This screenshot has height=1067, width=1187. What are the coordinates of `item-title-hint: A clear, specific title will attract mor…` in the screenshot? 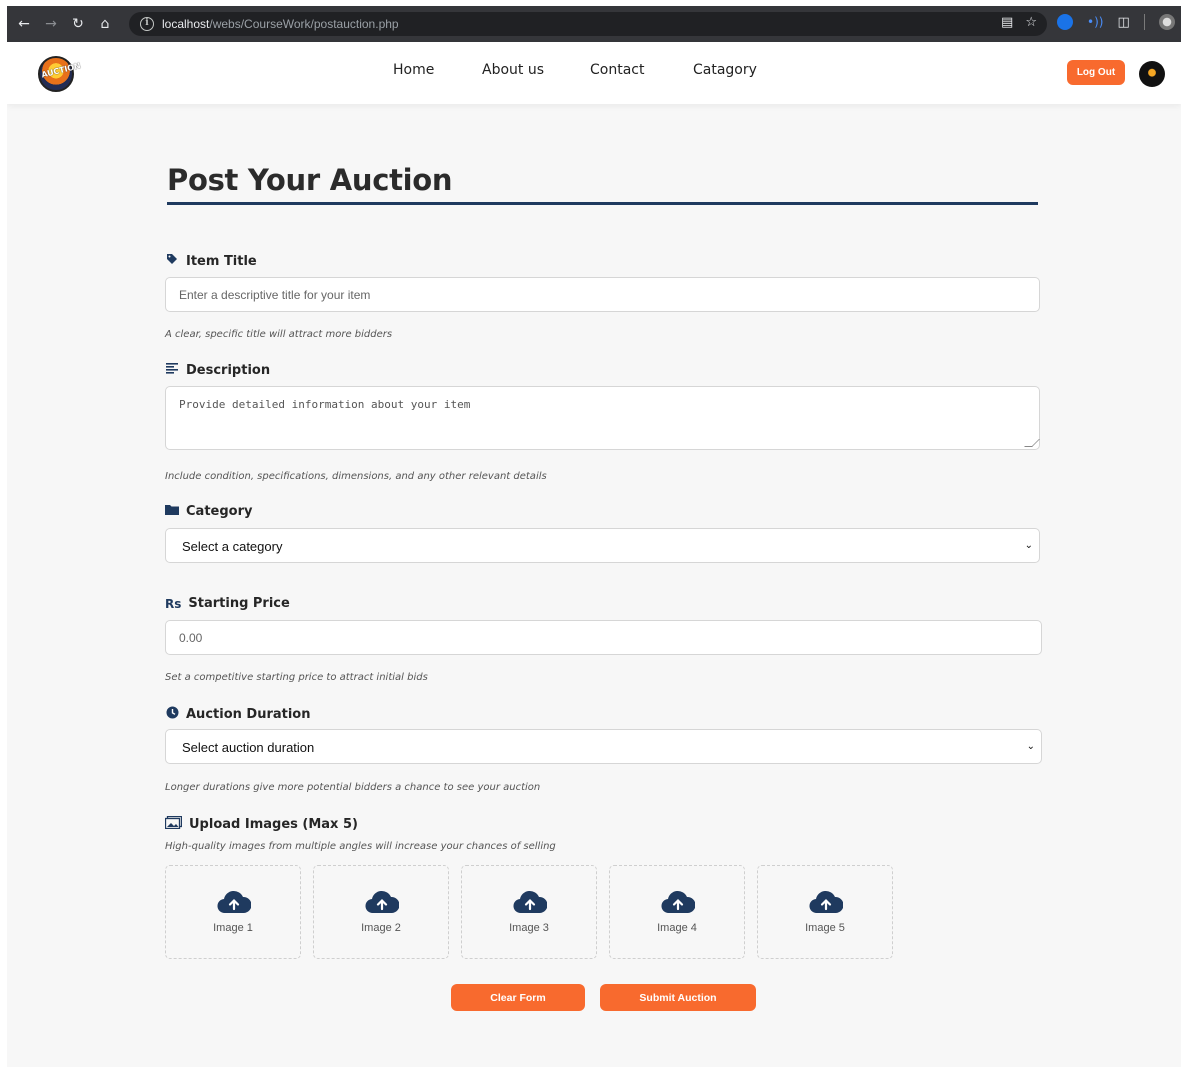 It's located at (279, 334).